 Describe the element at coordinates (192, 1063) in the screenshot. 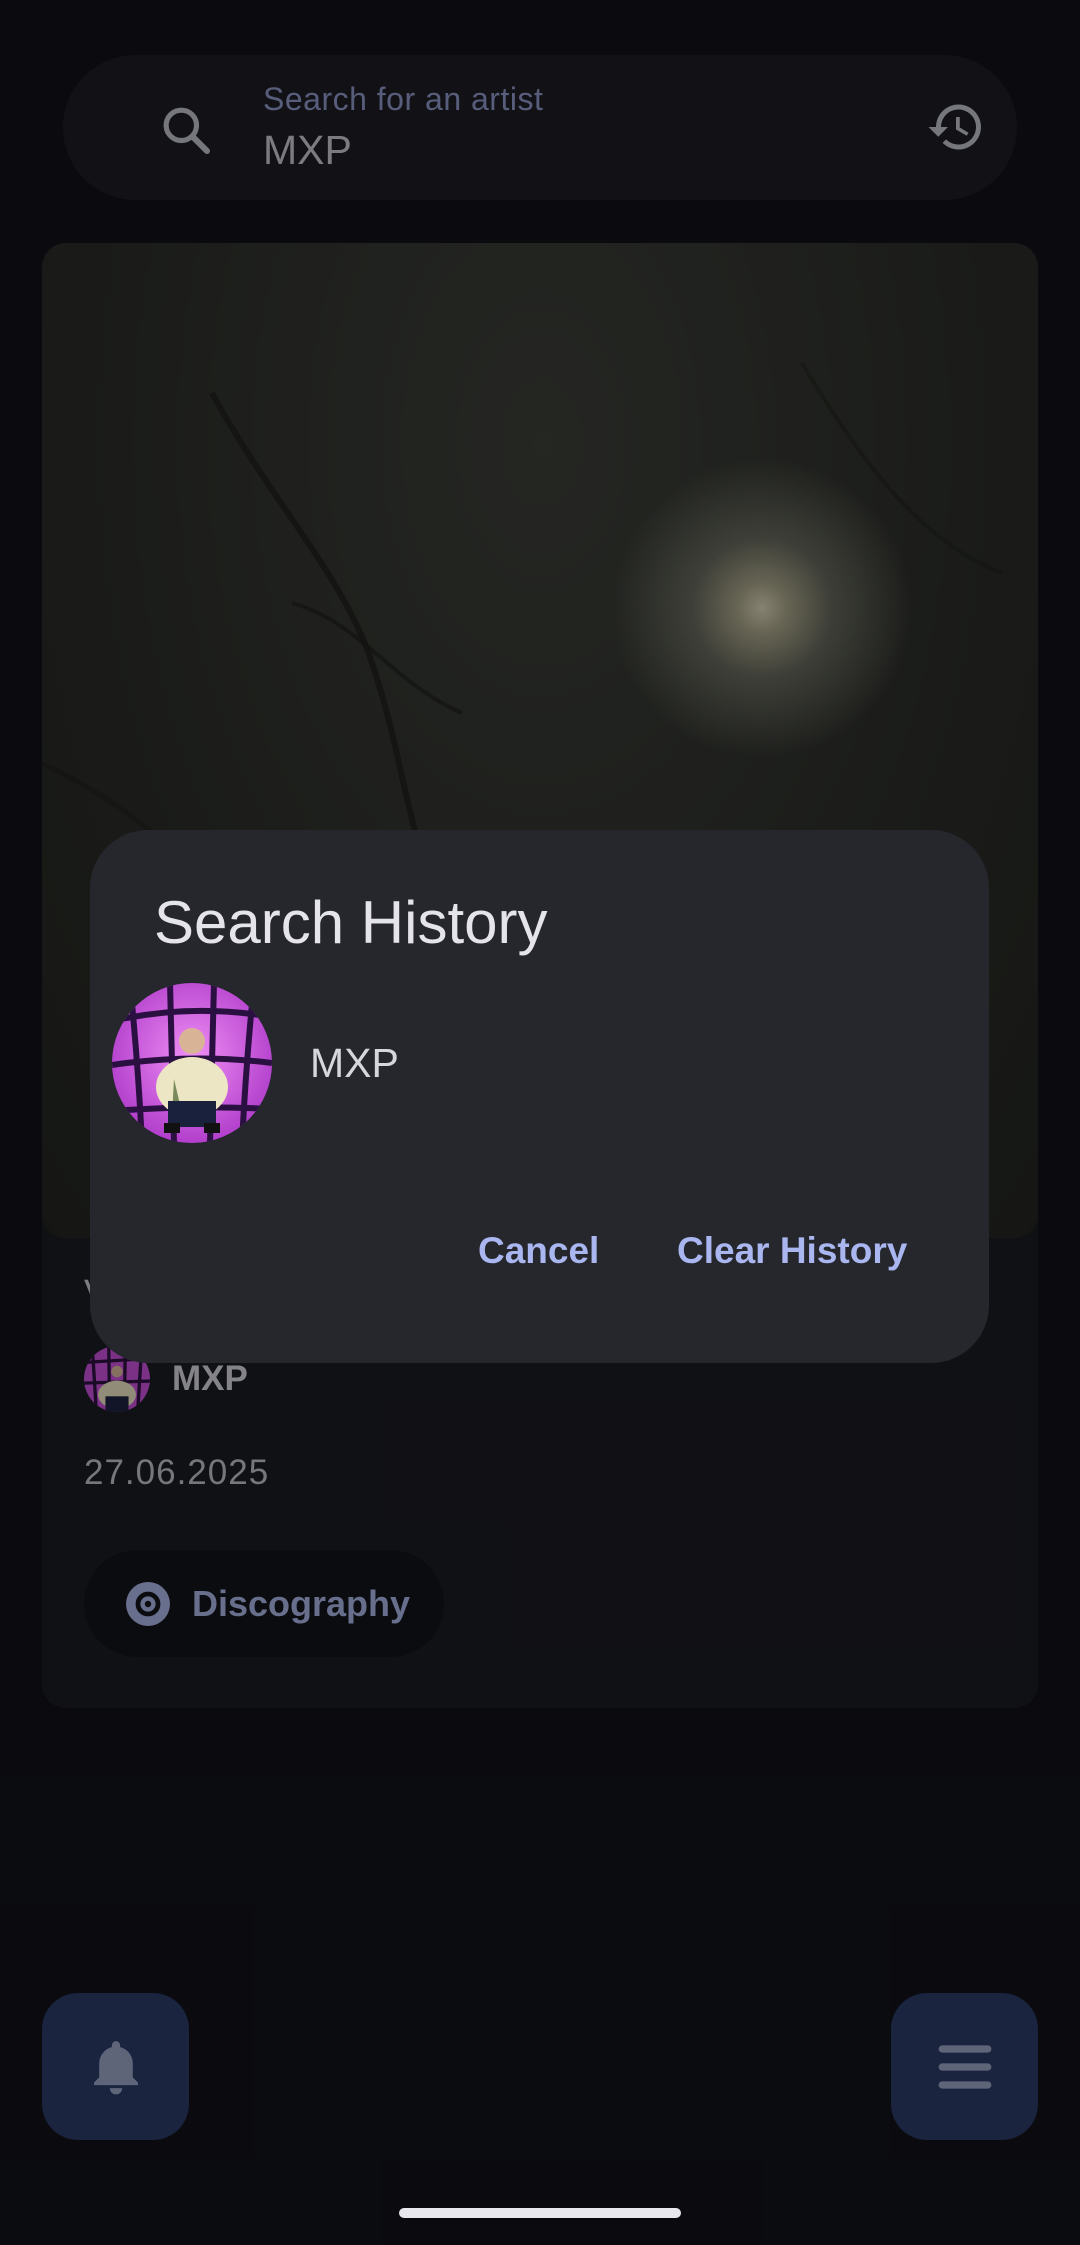

I see `history-item-avatar` at that location.